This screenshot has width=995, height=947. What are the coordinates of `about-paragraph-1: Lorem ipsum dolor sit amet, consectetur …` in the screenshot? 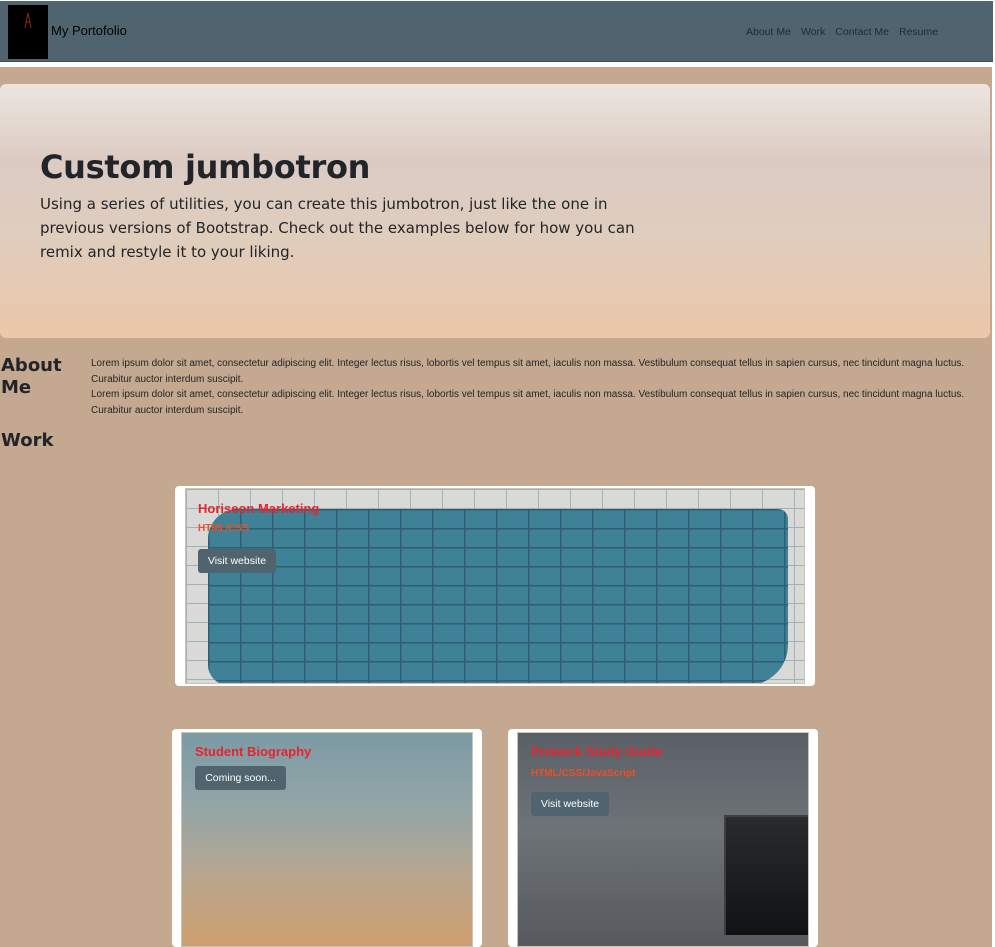 It's located at (528, 371).